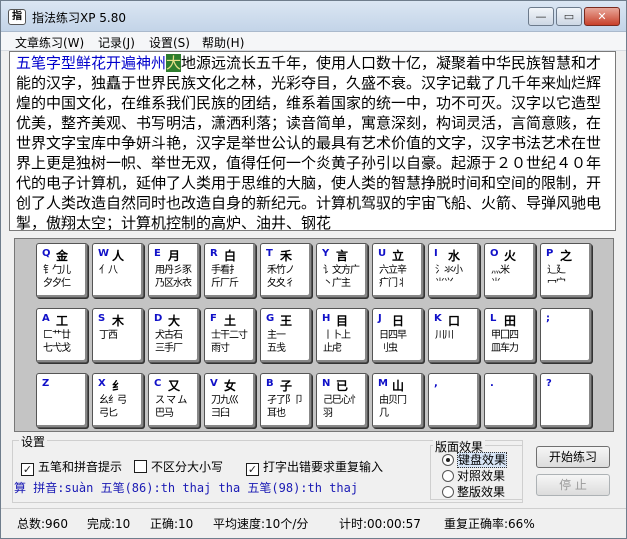  What do you see at coordinates (573, 485) in the screenshot?
I see `stop-button: 停 止` at bounding box center [573, 485].